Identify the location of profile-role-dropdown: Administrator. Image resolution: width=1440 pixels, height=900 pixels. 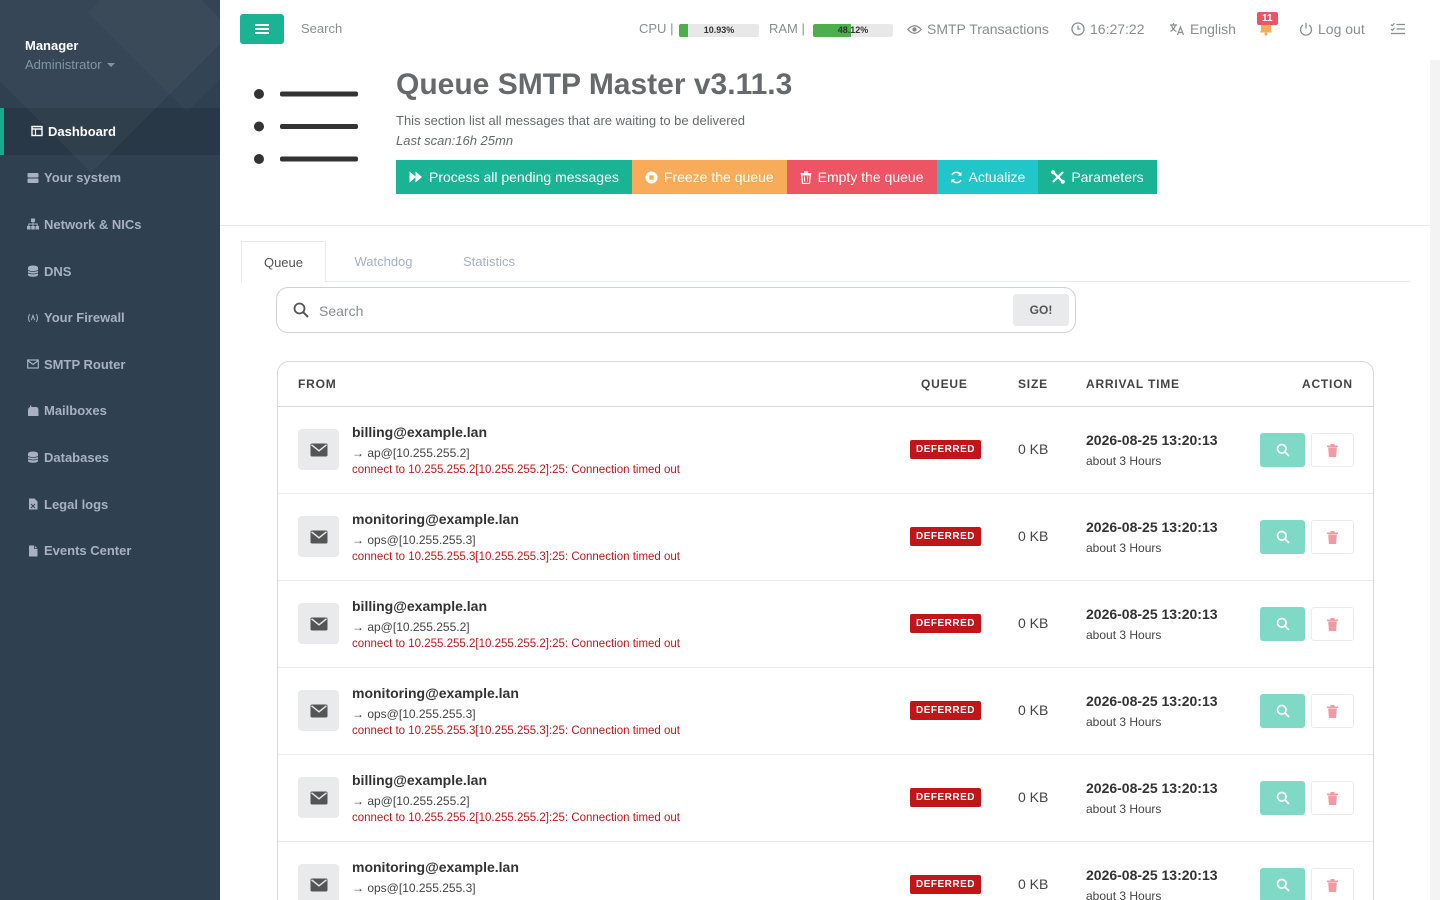
(110, 64).